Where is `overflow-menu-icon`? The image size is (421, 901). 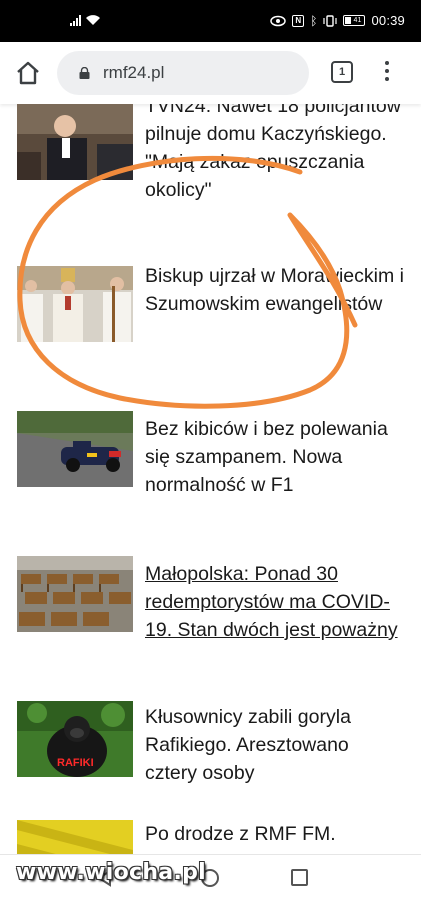
overflow-menu-icon is located at coordinates (387, 74).